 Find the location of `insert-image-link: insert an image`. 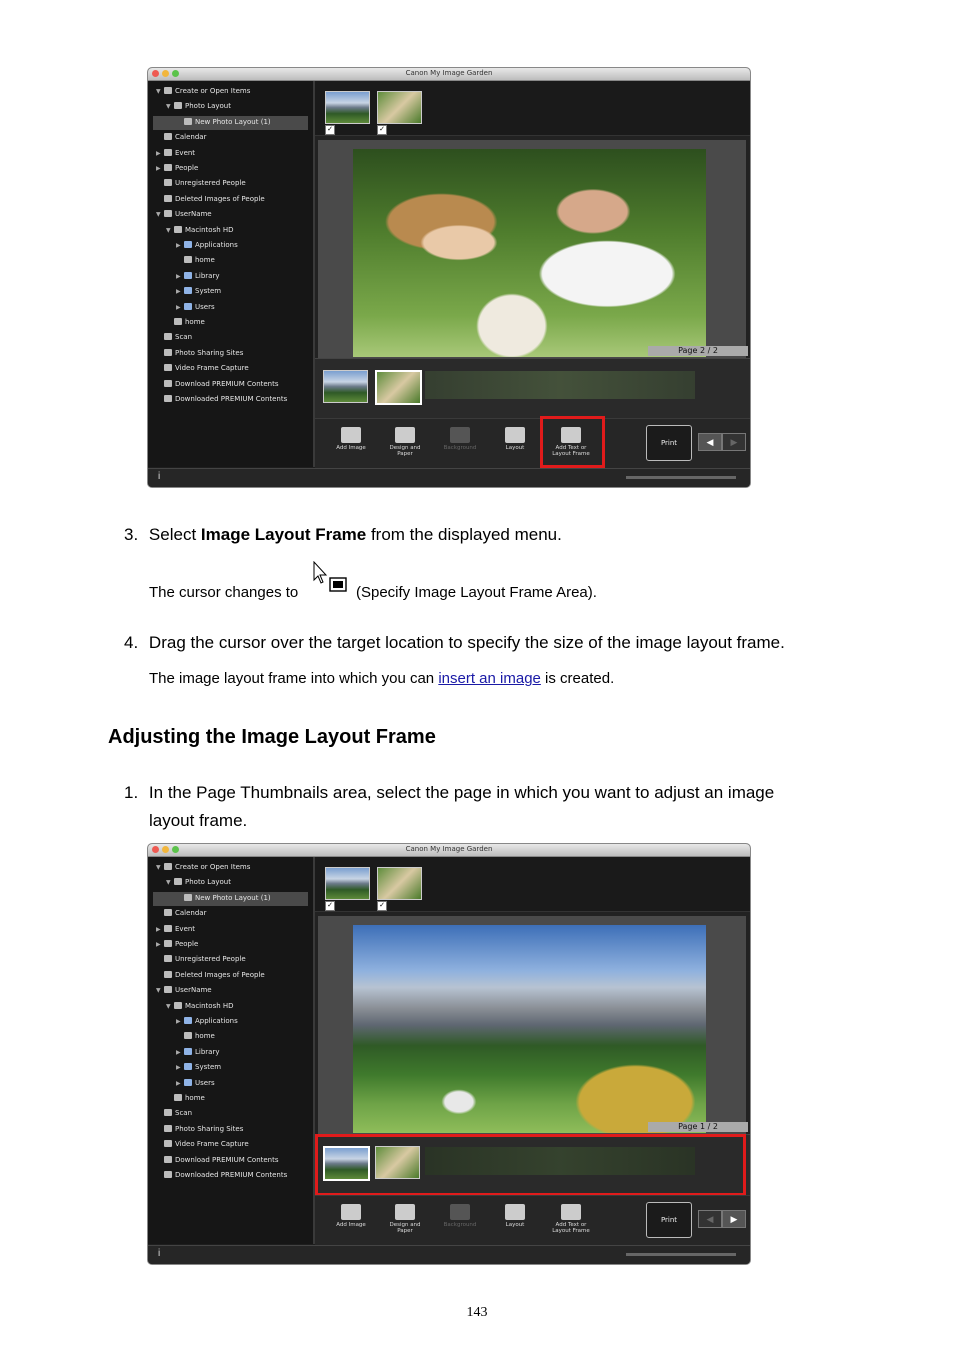

insert-image-link: insert an image is located at coordinates (489, 678).